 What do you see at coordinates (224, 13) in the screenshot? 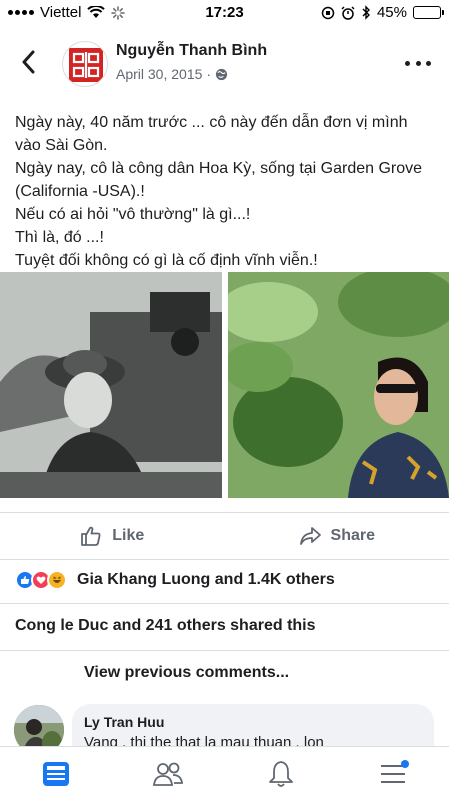
I see `status-bar: Viettel 17:23 45%` at bounding box center [224, 13].